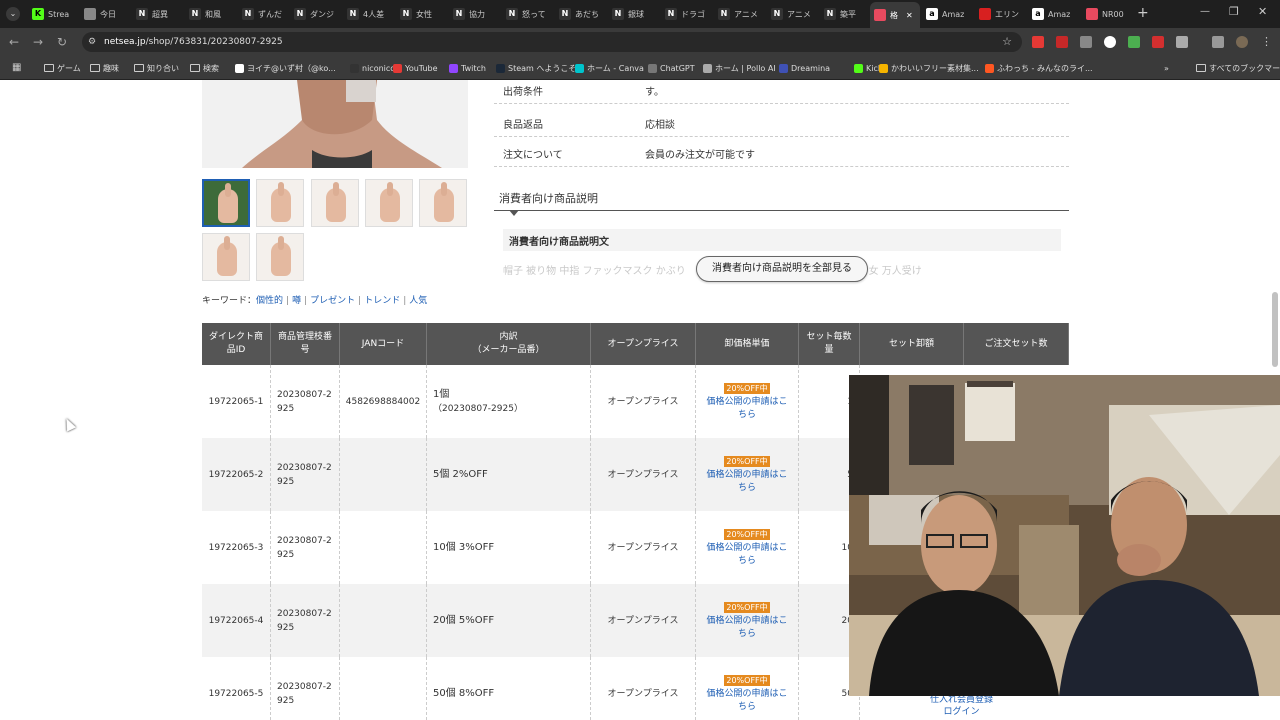 This screenshot has width=1280, height=720. I want to click on column-header: ダイレクト商品ID, so click(236, 344).